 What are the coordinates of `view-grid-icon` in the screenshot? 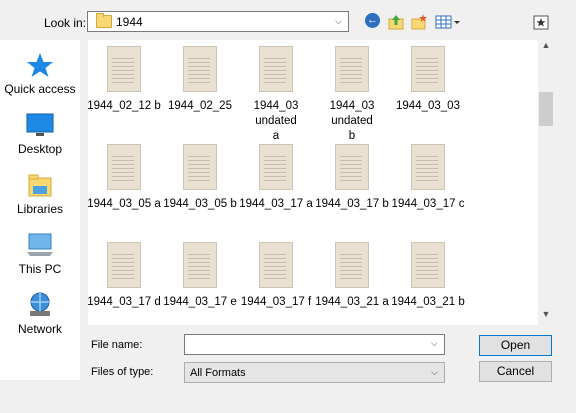 It's located at (447, 22).